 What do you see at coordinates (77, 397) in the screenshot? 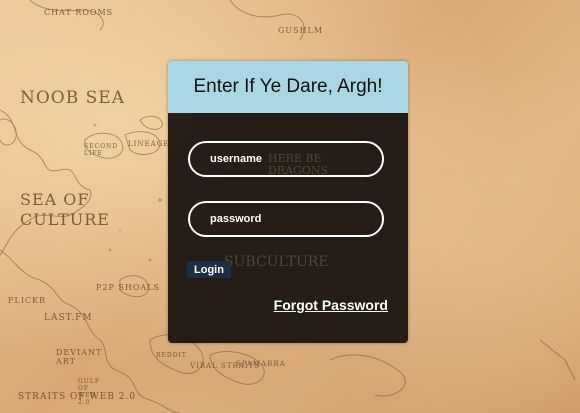
I see `map-label-straits: STRAITS OF WEB 2.0` at bounding box center [77, 397].